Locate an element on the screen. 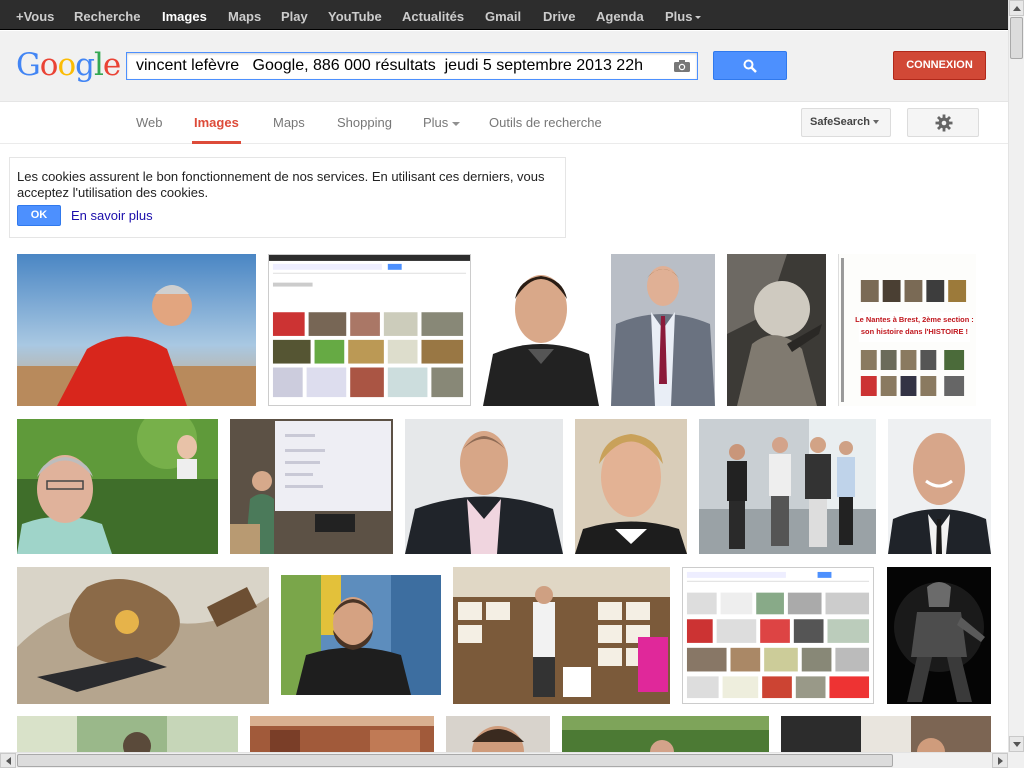 Image resolution: width=1024 pixels, height=768 pixels. search-box is located at coordinates (412, 66).